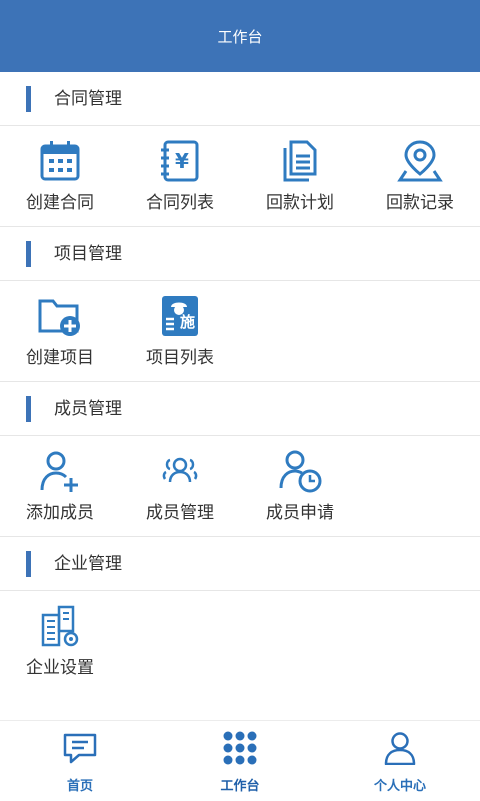 Image resolution: width=480 pixels, height=801 pixels. I want to click on section-title: 成员管理, so click(88, 409).